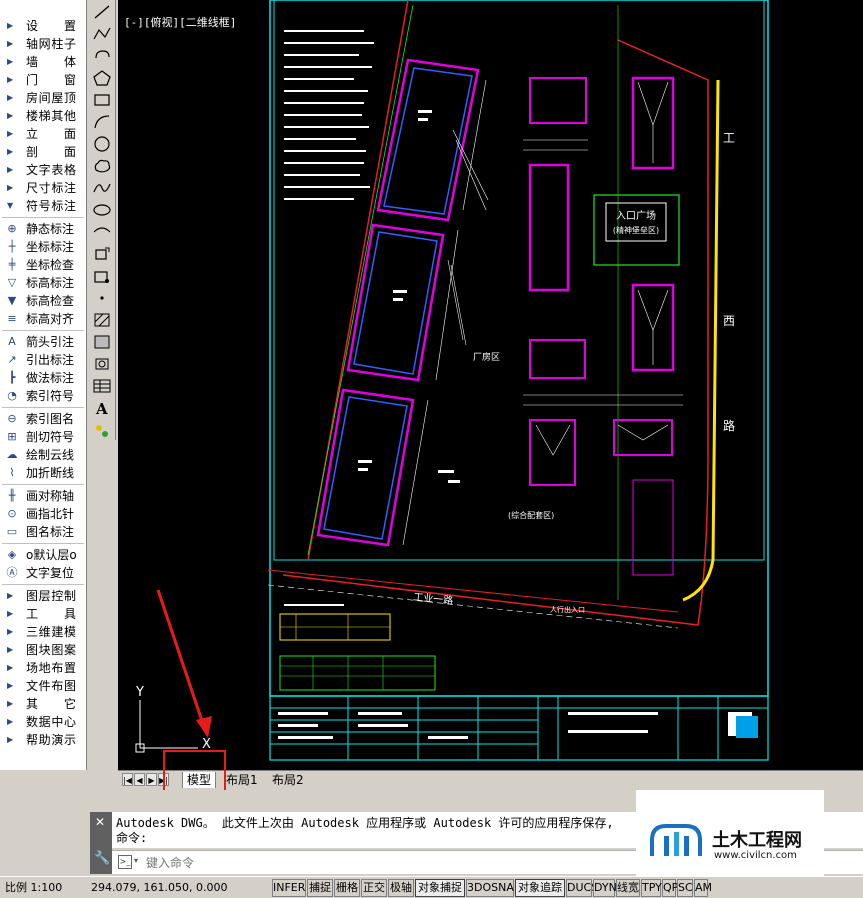 This screenshot has width=863, height=898. Describe the element at coordinates (757, 840) in the screenshot. I see `watermark-site-name: 土木工程网` at that location.